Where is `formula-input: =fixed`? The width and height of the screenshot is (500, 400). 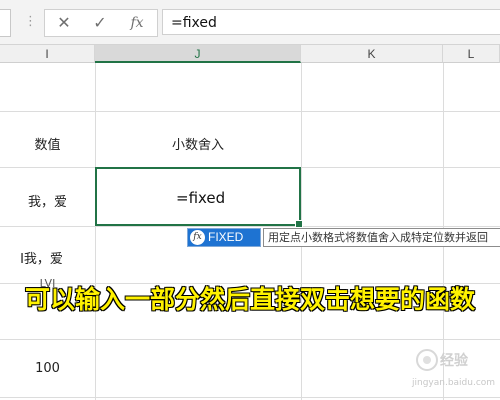
formula-input: =fixed is located at coordinates (331, 22).